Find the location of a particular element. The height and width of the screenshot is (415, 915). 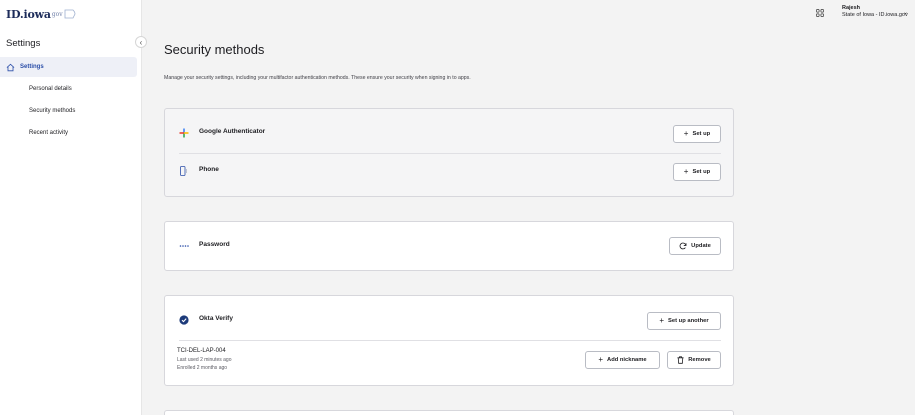

google-authenticator-setup-button: + Set up is located at coordinates (697, 134).